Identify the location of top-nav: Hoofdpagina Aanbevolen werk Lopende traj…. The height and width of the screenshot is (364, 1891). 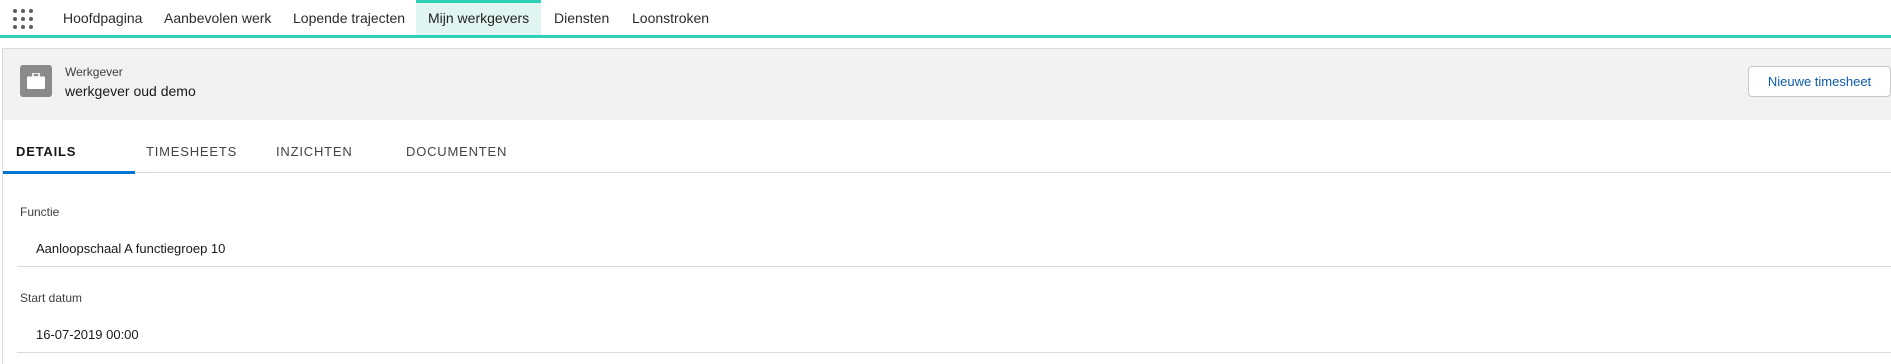
(945, 19).